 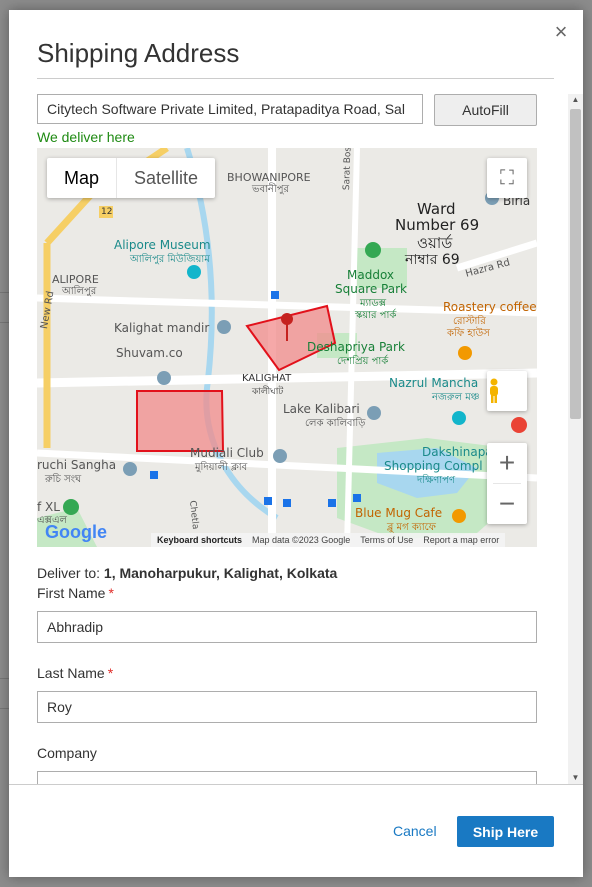 I want to click on delivery-zone, so click(x=180, y=421).